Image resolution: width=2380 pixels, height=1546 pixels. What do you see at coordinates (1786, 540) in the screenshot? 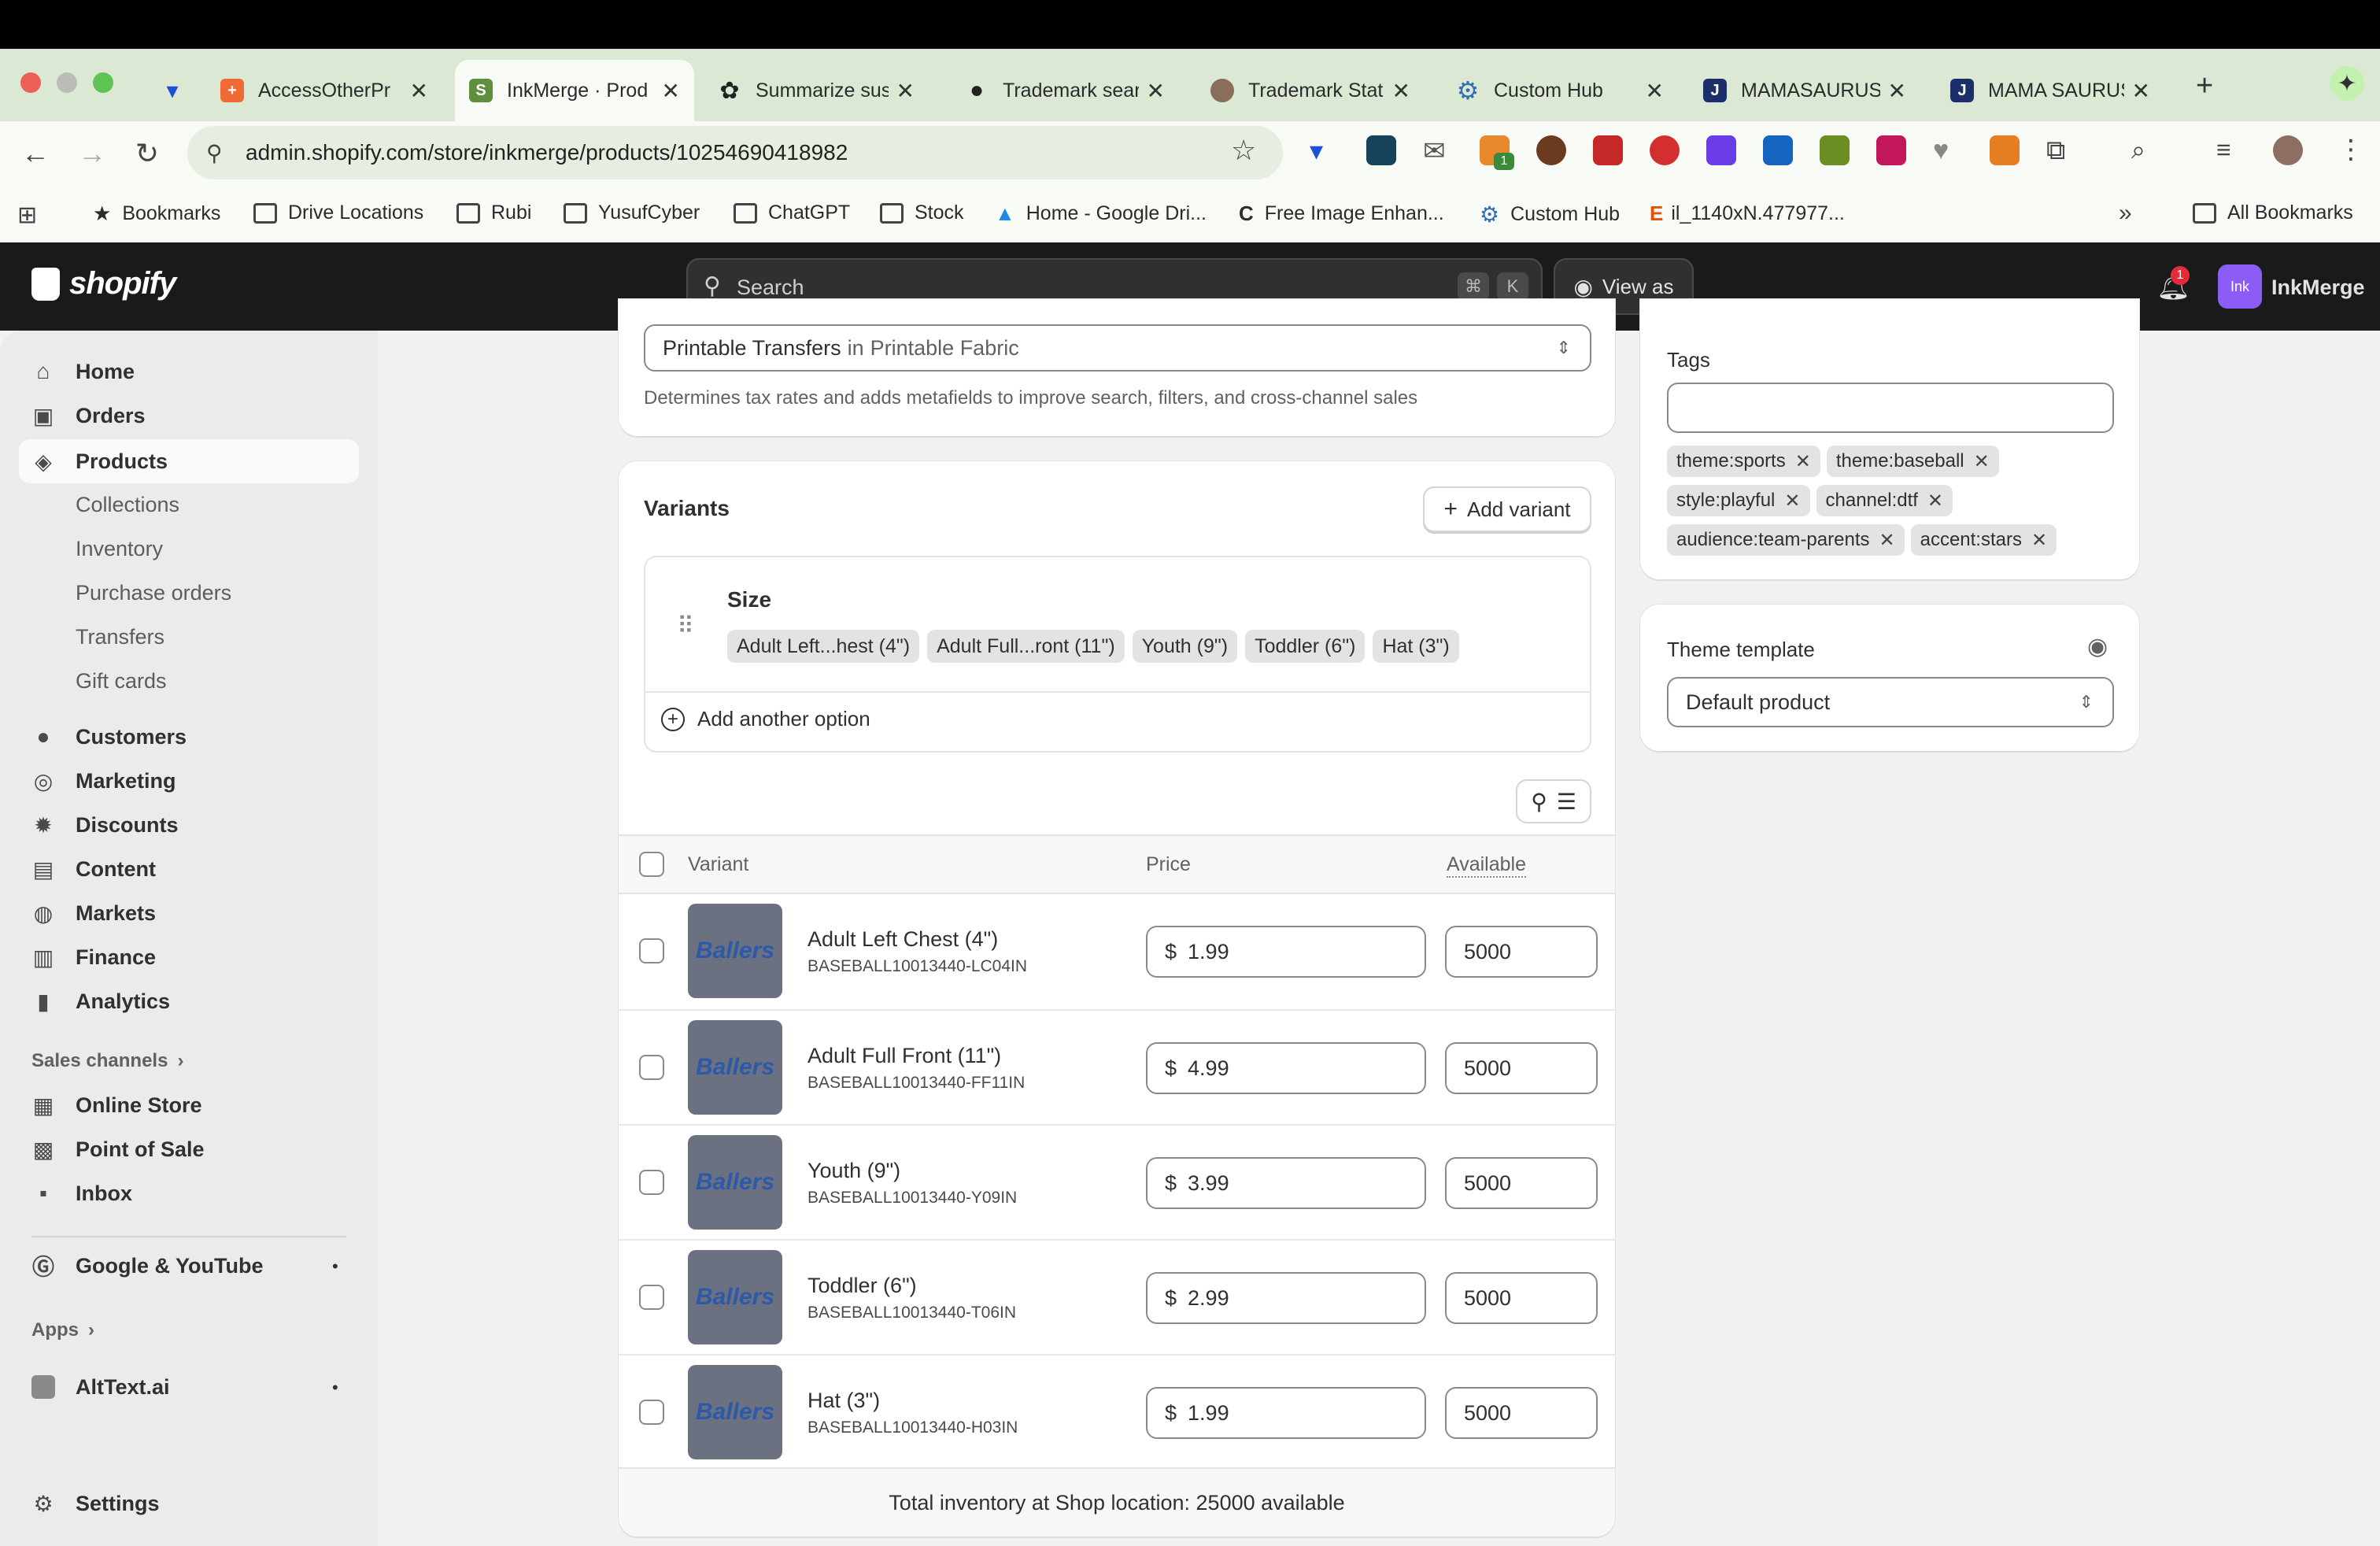
I see `tag-chip: audience:team-parents ✕` at bounding box center [1786, 540].